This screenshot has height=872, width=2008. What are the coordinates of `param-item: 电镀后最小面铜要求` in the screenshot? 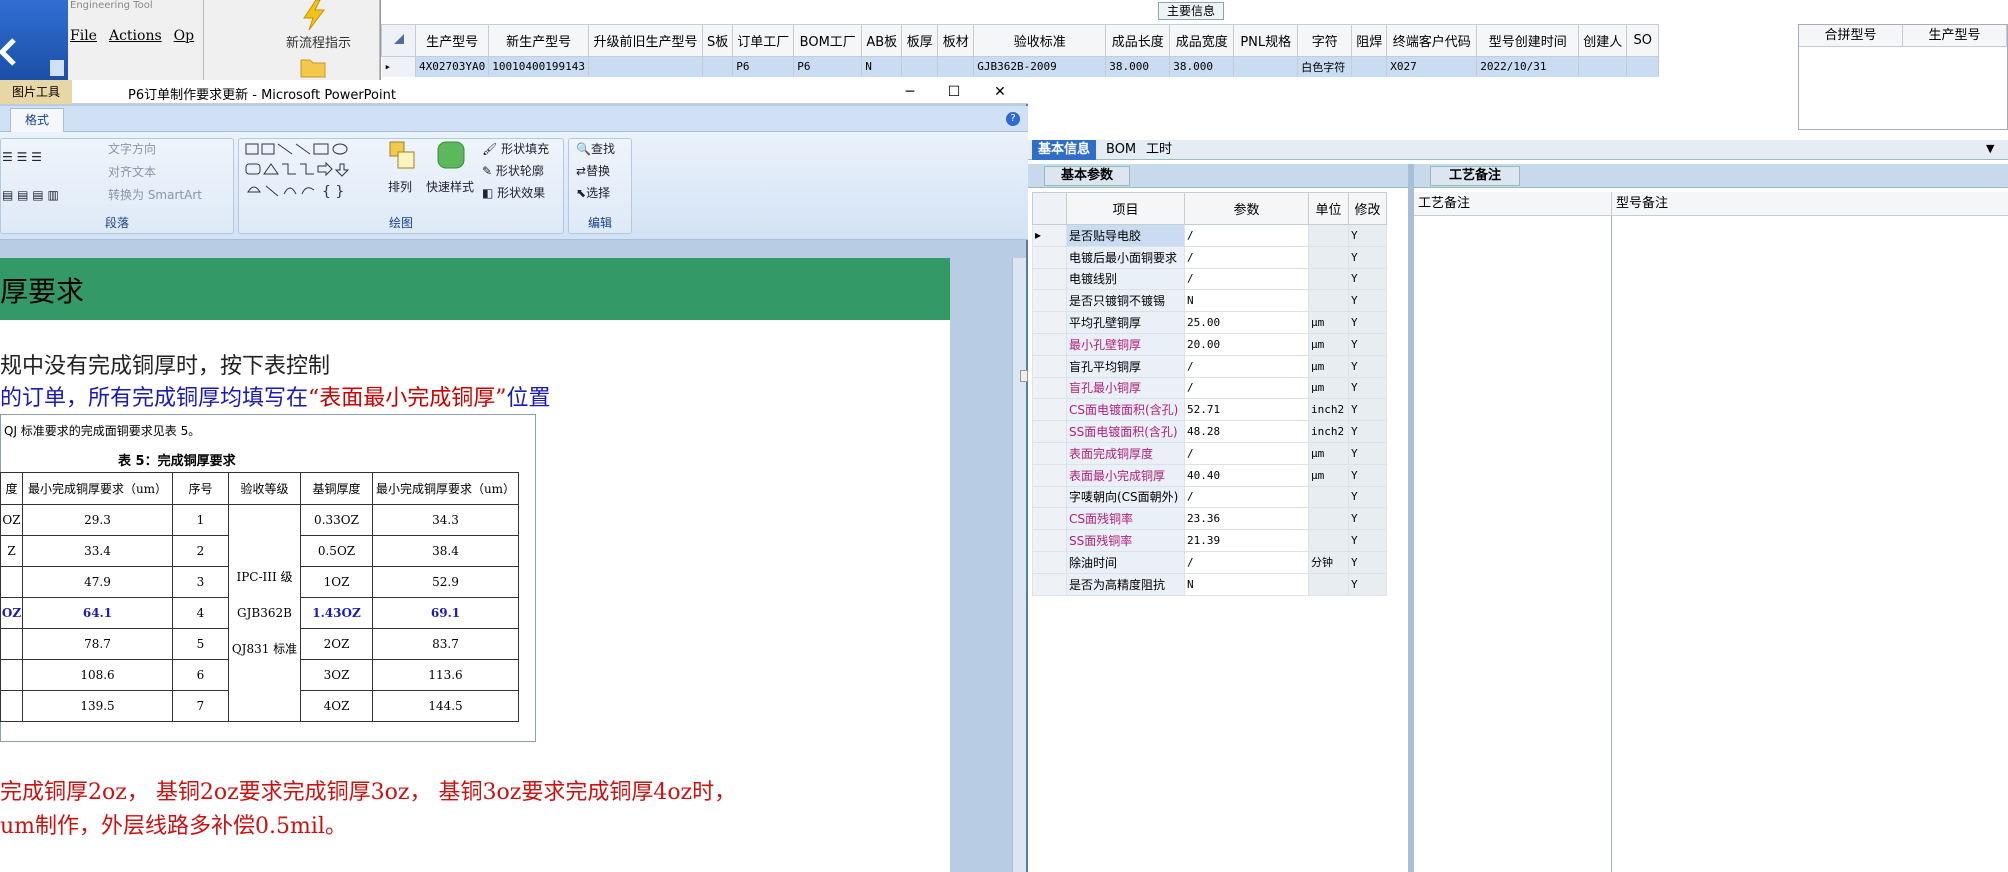 It's located at (1125, 257).